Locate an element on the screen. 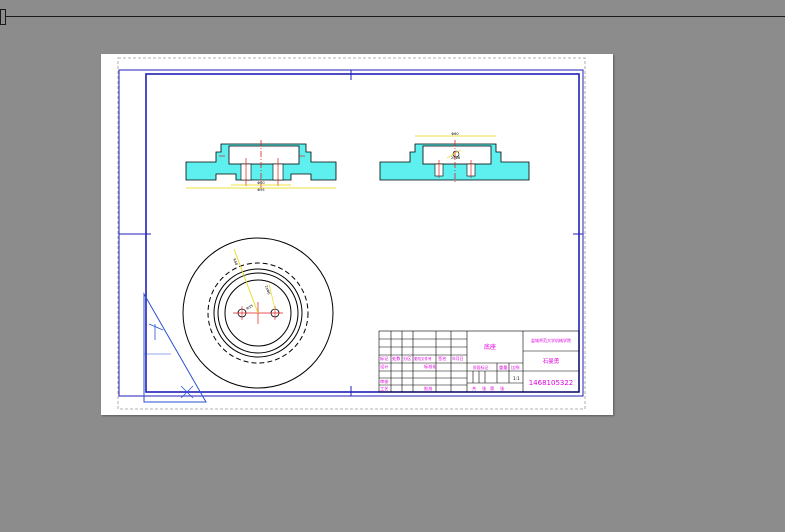 This screenshot has height=532, width=785. school-name: 盐城师范大学机械学院 is located at coordinates (551, 340).